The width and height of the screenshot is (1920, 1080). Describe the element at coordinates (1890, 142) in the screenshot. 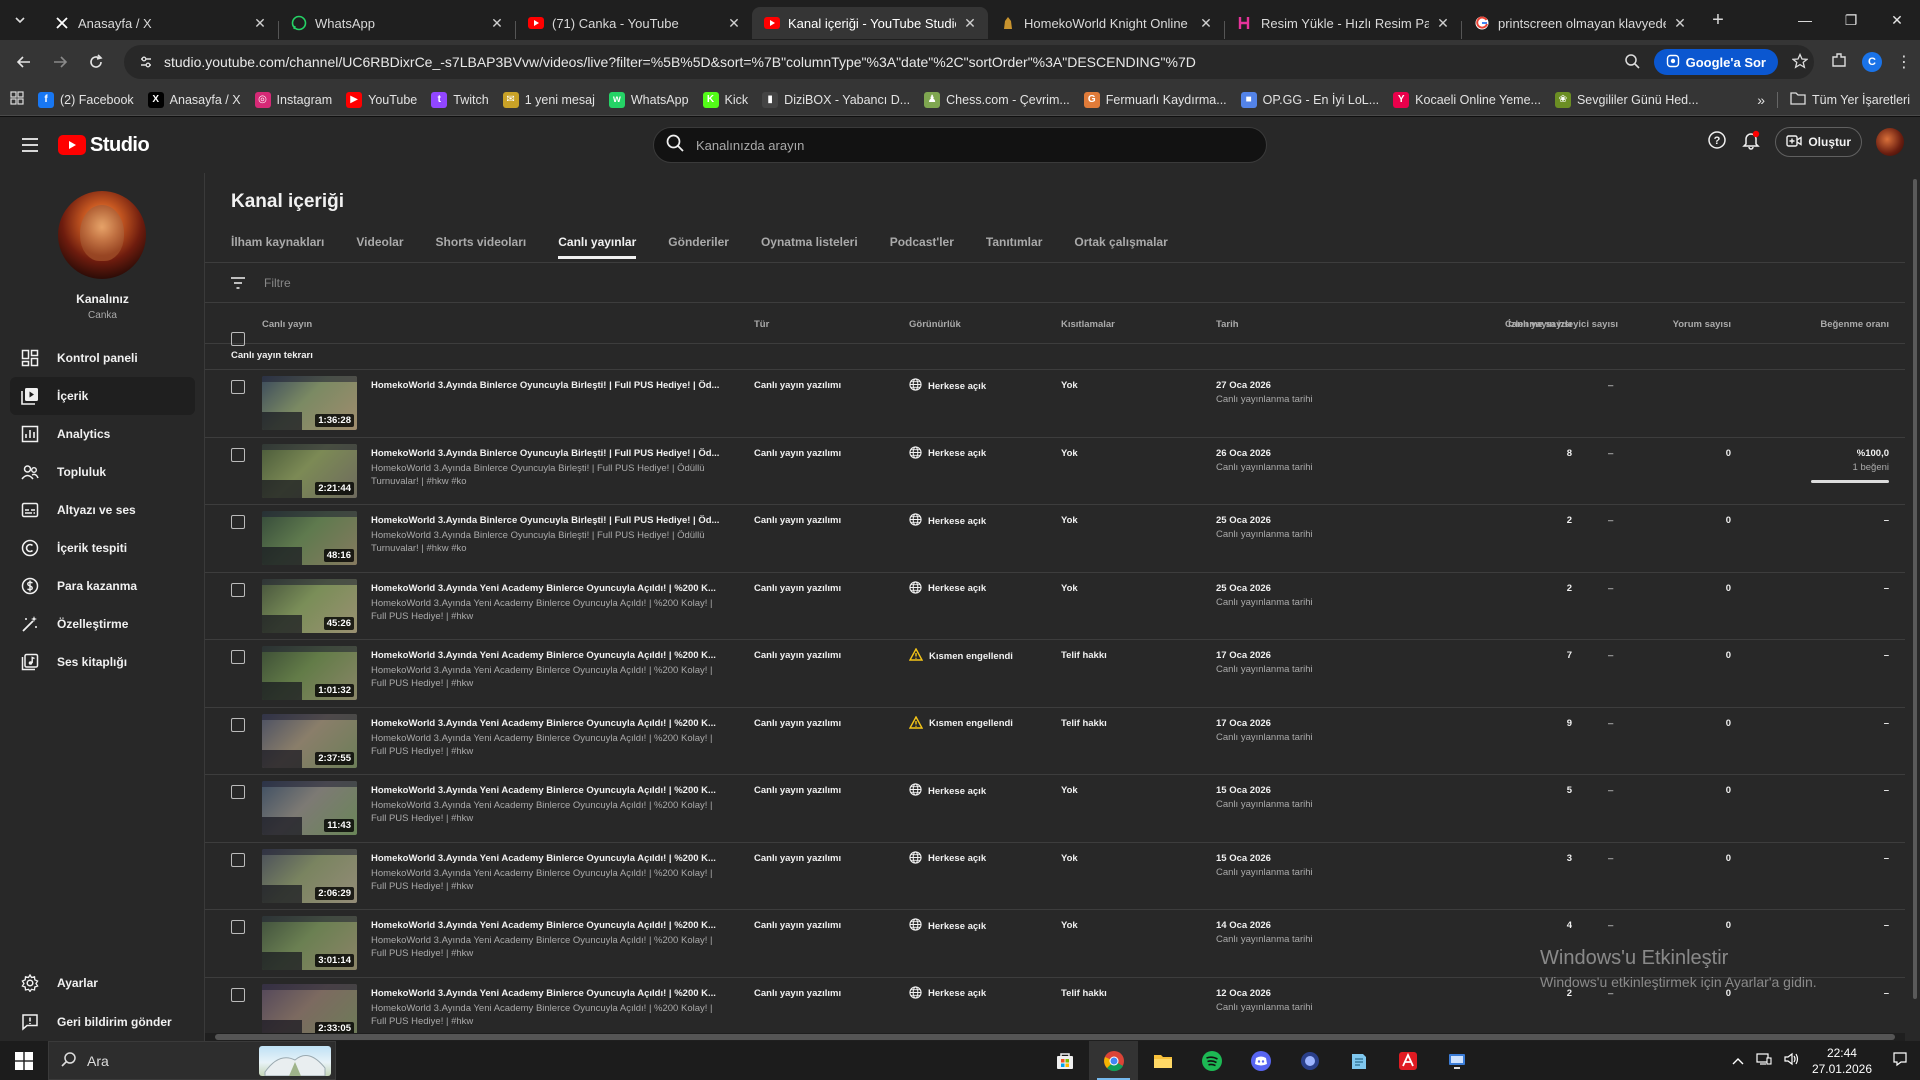

I see `account-avatar` at that location.